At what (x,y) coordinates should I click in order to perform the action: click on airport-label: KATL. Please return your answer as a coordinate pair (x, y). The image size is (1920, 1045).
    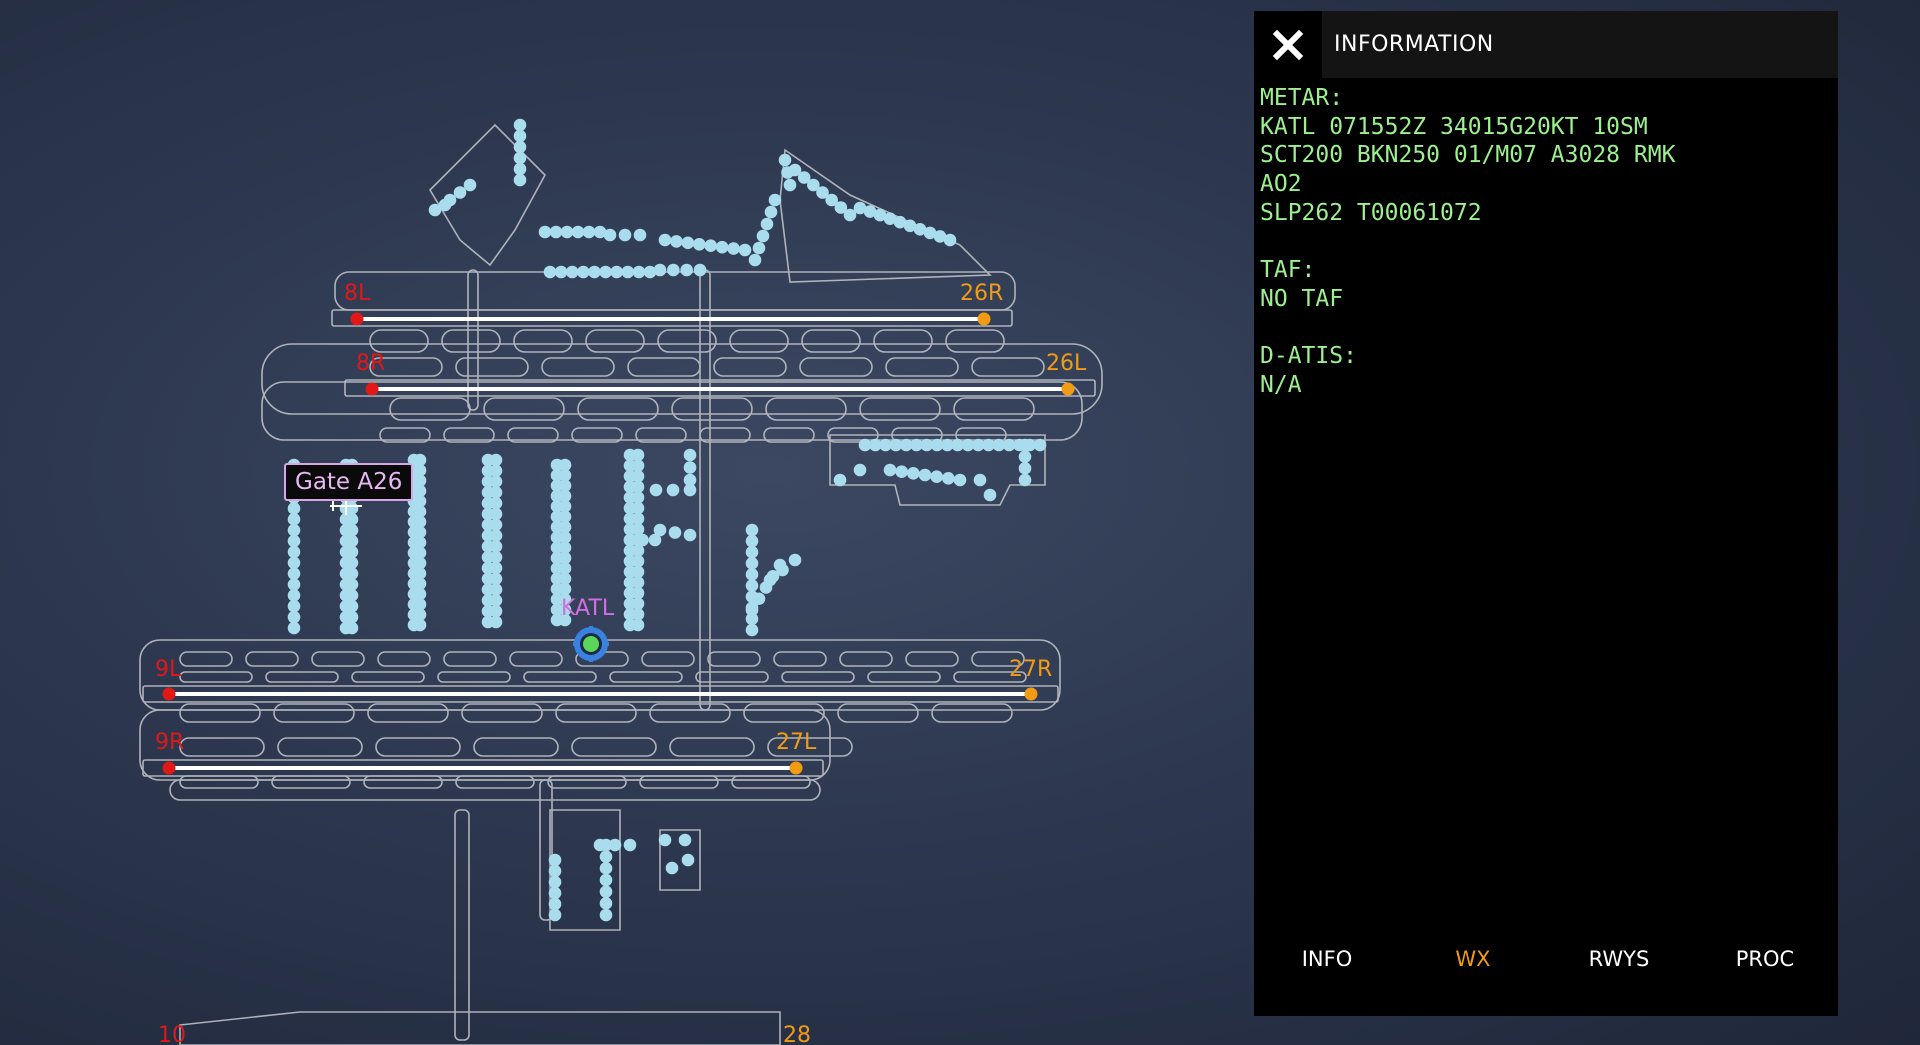
    Looking at the image, I should click on (587, 608).